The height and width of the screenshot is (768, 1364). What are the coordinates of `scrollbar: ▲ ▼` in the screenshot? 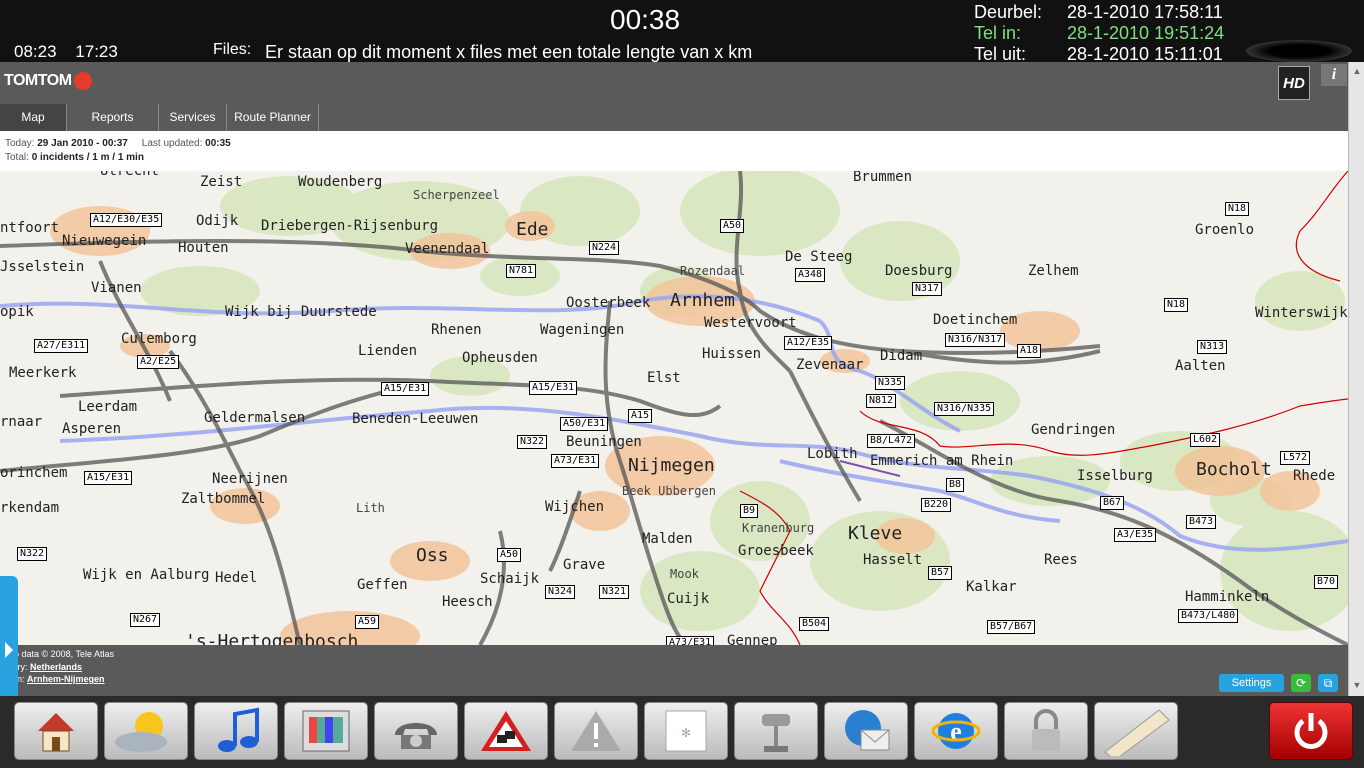 It's located at (1356, 379).